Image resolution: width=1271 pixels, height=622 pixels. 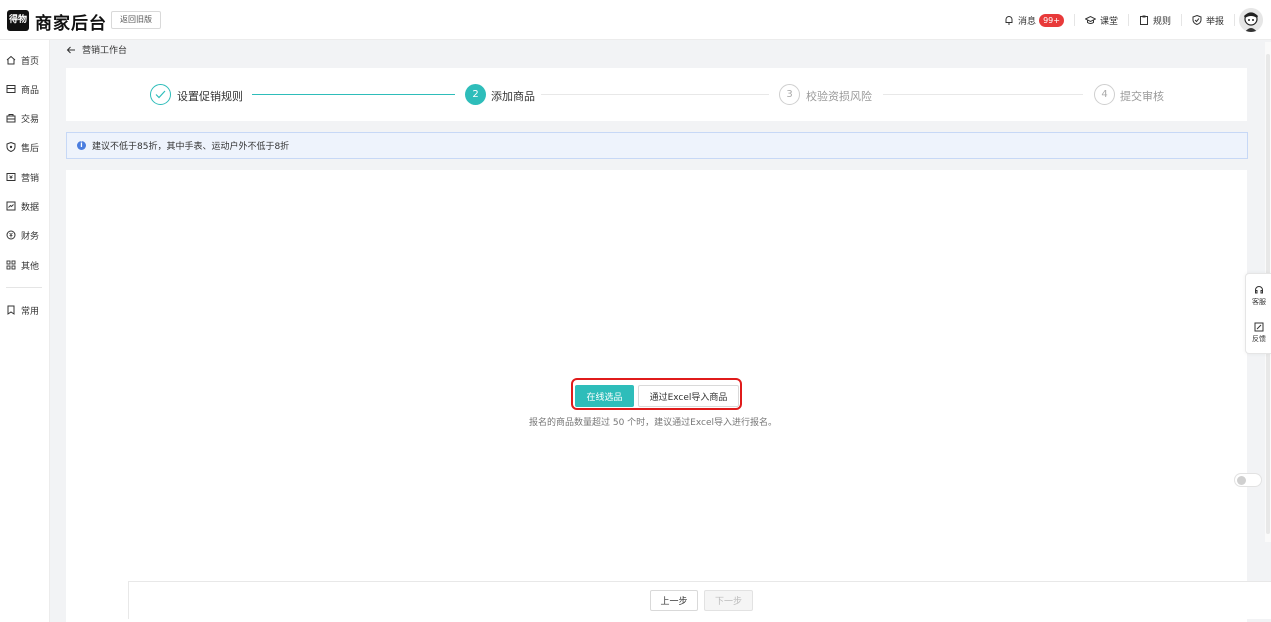 What do you see at coordinates (104, 49) in the screenshot?
I see `breadcrumb-label: 营销工作台` at bounding box center [104, 49].